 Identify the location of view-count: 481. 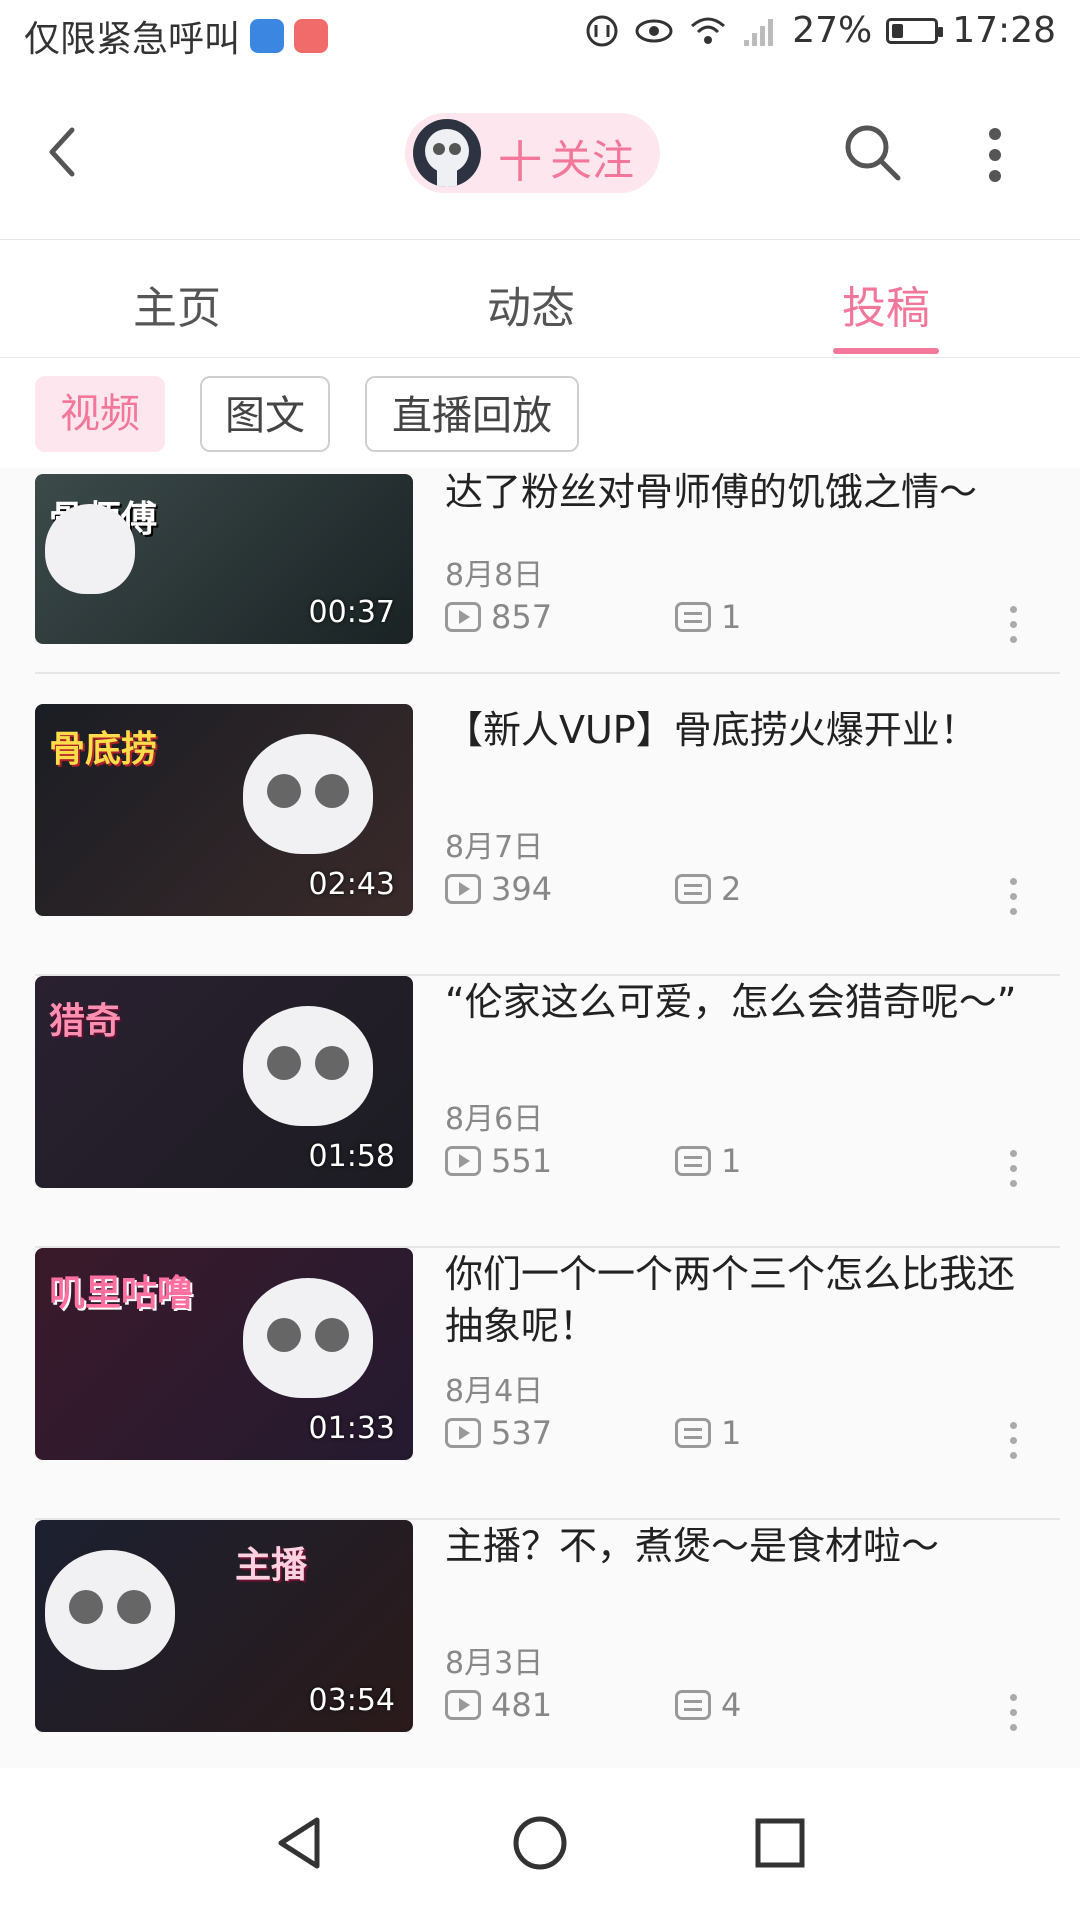
(498, 1705).